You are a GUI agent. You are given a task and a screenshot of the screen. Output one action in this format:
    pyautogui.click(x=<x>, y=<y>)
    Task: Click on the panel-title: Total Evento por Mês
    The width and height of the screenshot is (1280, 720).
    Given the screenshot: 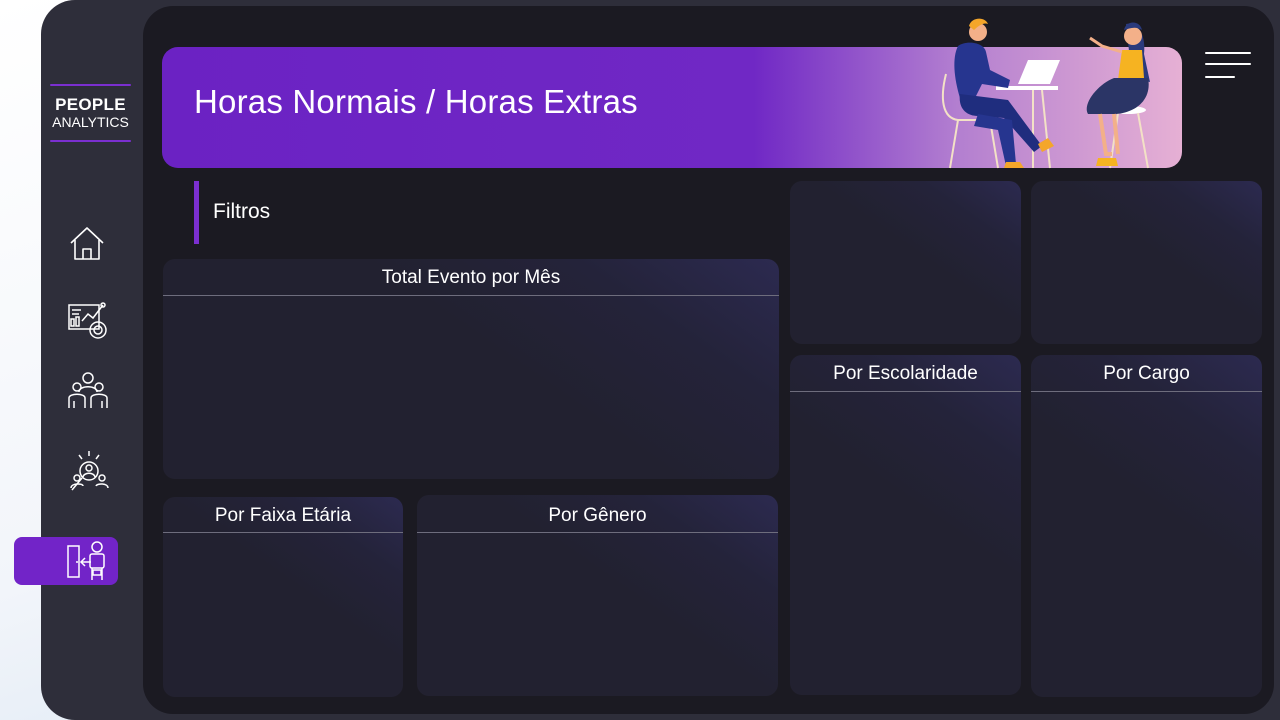 What is the action you would take?
    pyautogui.click(x=471, y=277)
    